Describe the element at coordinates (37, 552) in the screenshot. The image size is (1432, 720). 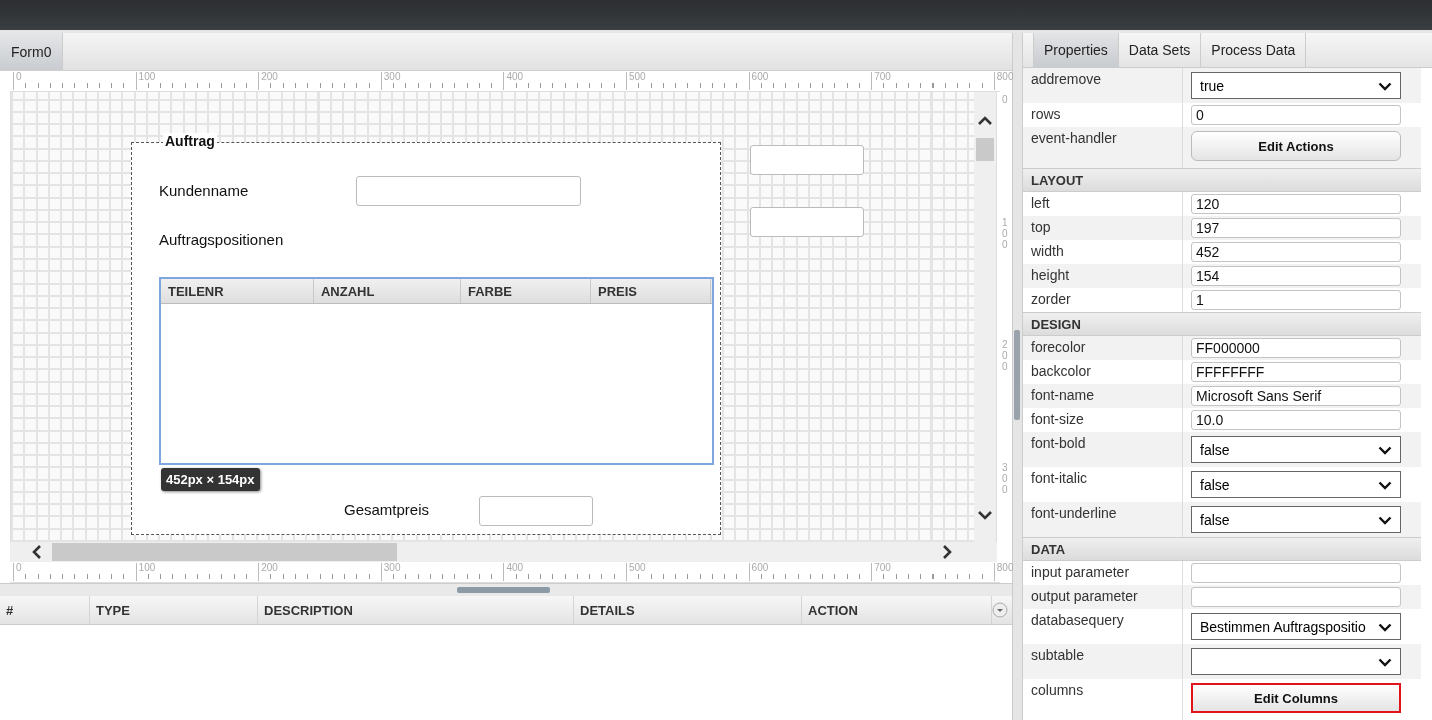
I see `left-chevron-icon` at that location.